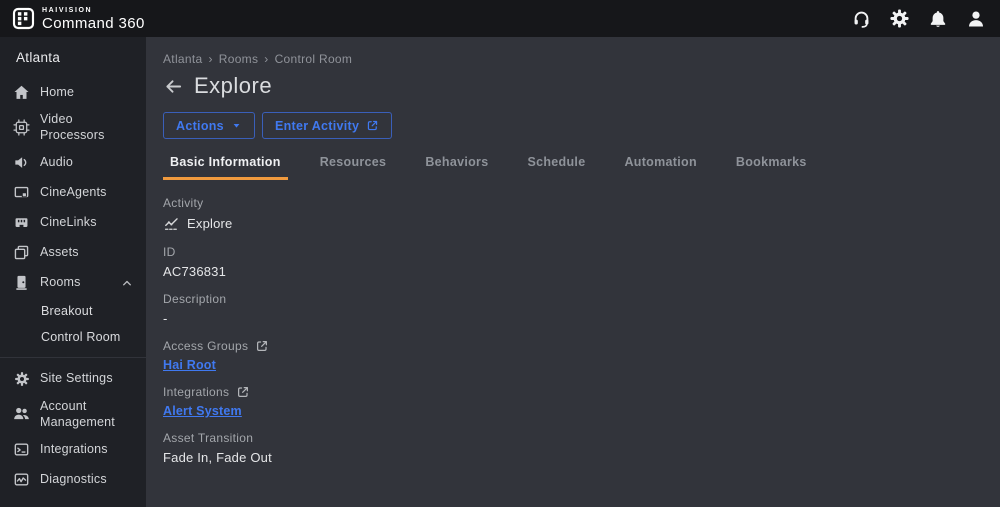  I want to click on sidebar-item-label: Assets, so click(59, 252).